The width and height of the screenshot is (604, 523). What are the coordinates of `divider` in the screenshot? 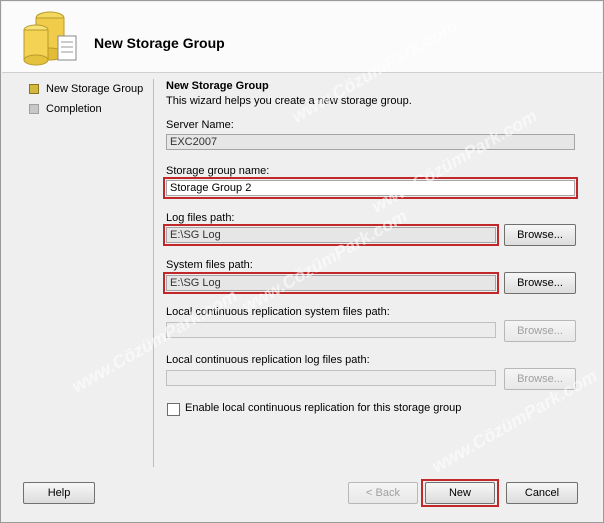 It's located at (153, 273).